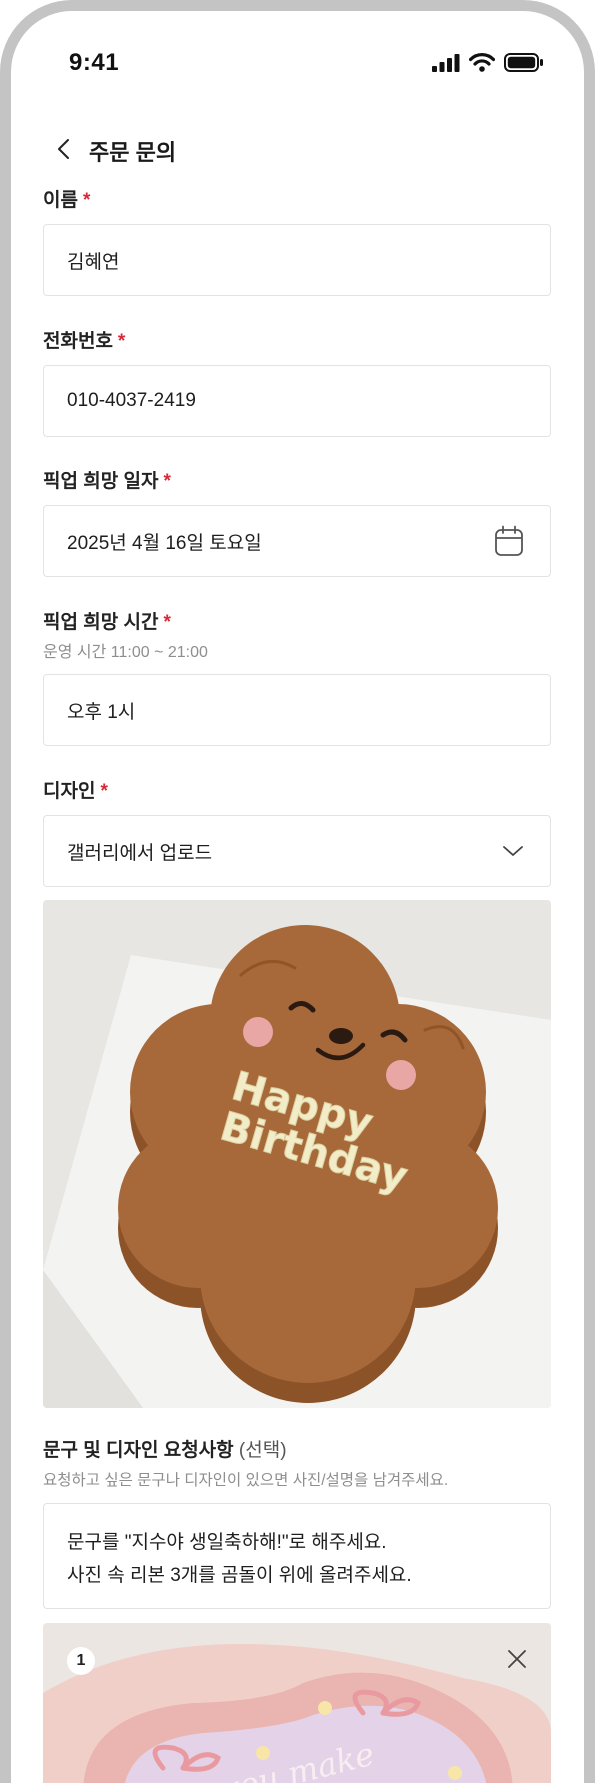  Describe the element at coordinates (125, 652) in the screenshot. I see `pickup-time-helper: 운영 시간 11:00 ~ 21:00` at that location.